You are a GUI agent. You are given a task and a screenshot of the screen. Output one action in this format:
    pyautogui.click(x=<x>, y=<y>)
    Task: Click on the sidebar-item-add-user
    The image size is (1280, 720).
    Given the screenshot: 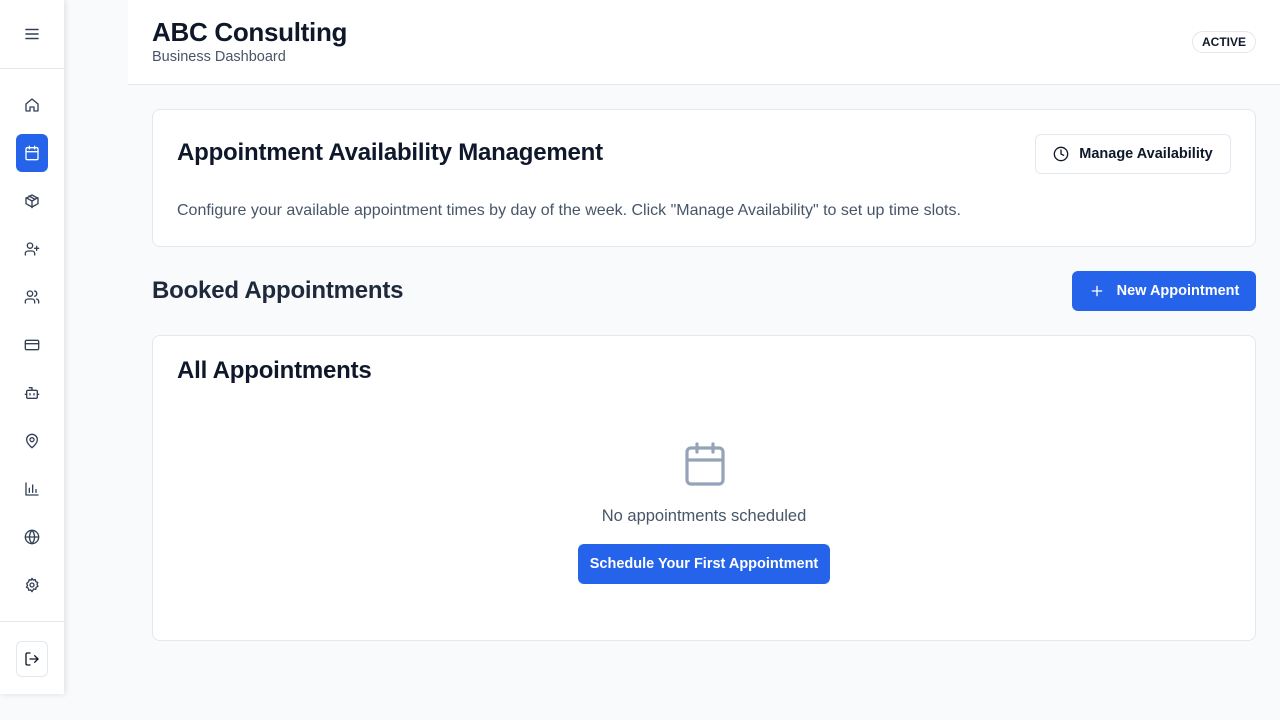 What is the action you would take?
    pyautogui.click(x=32, y=249)
    